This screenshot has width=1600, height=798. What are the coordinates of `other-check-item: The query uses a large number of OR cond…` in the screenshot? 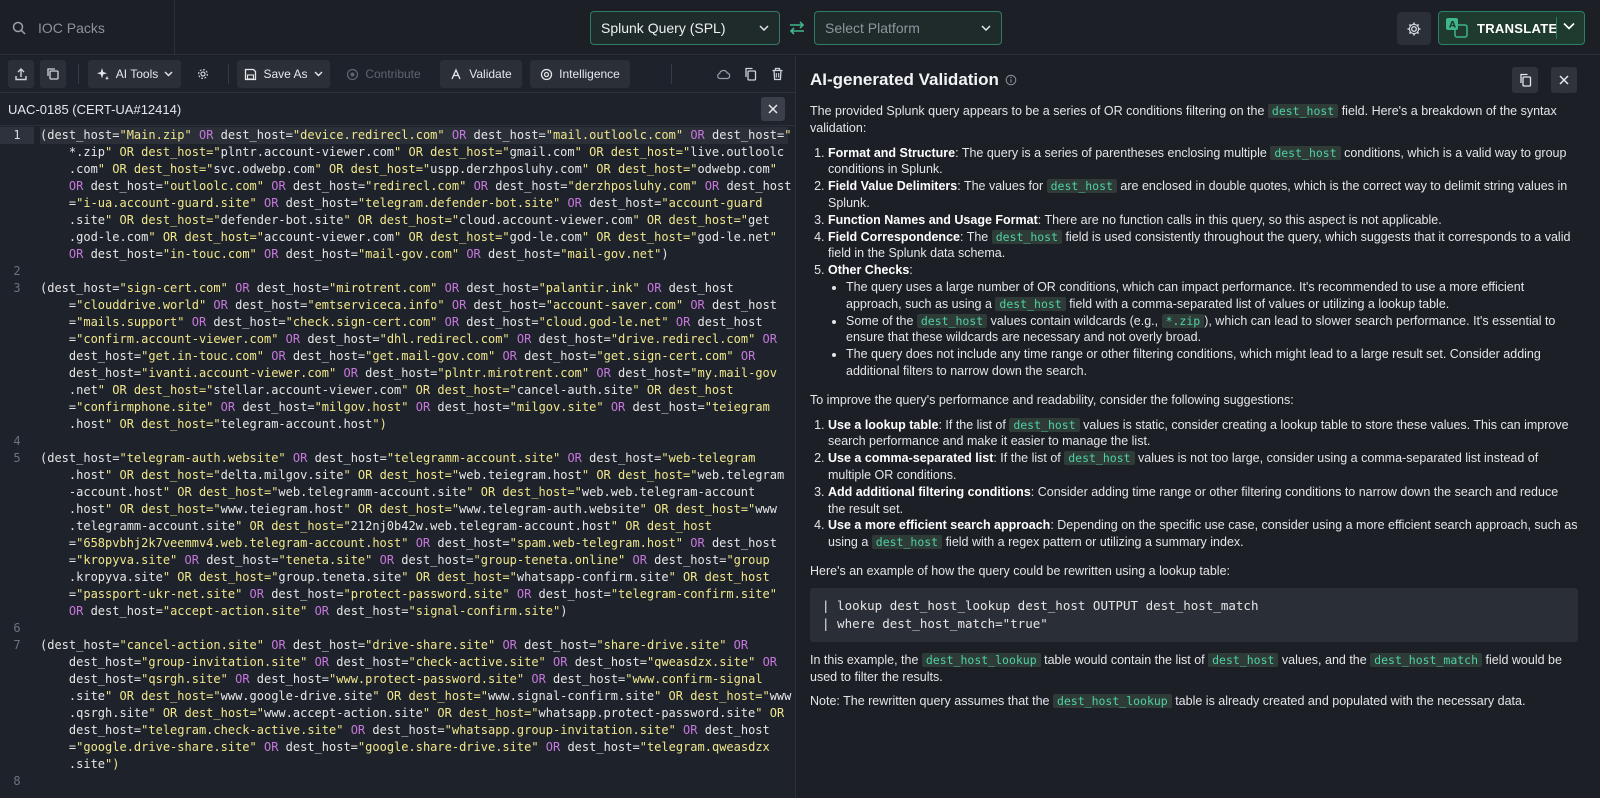 It's located at (1212, 296).